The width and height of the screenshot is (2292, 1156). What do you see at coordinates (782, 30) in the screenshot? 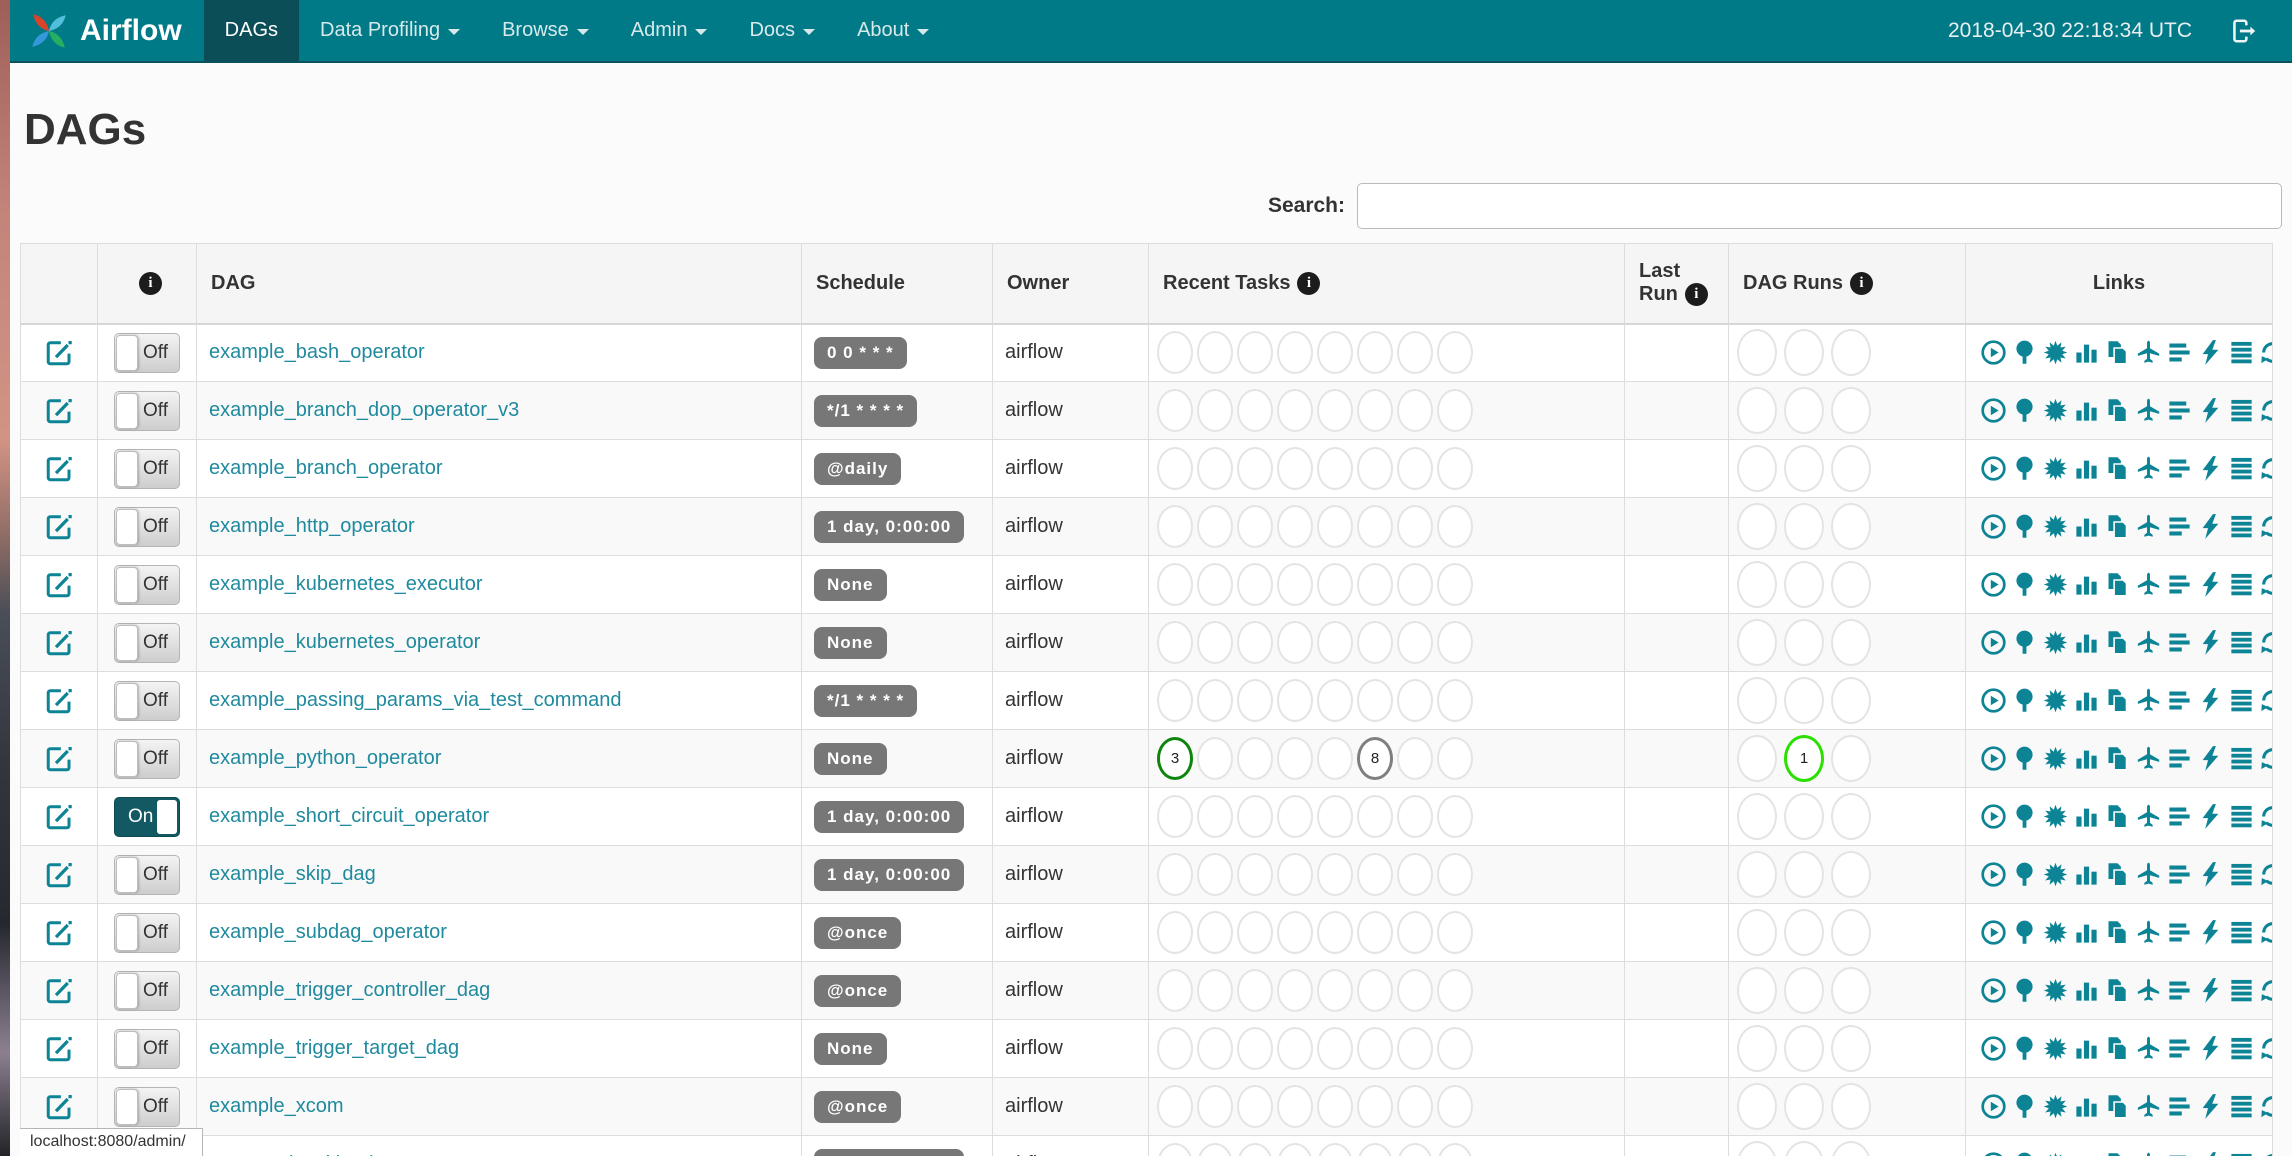
I see `nav-item-docs: Docs` at bounding box center [782, 30].